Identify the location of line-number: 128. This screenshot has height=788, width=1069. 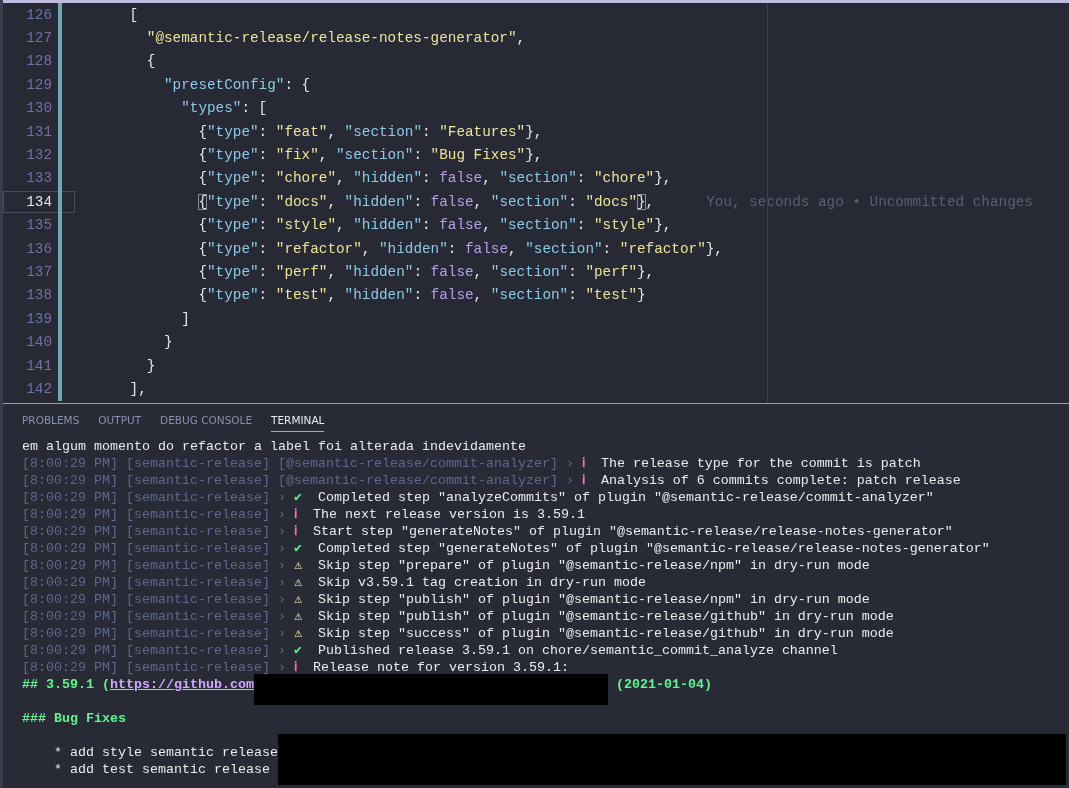
(39, 62).